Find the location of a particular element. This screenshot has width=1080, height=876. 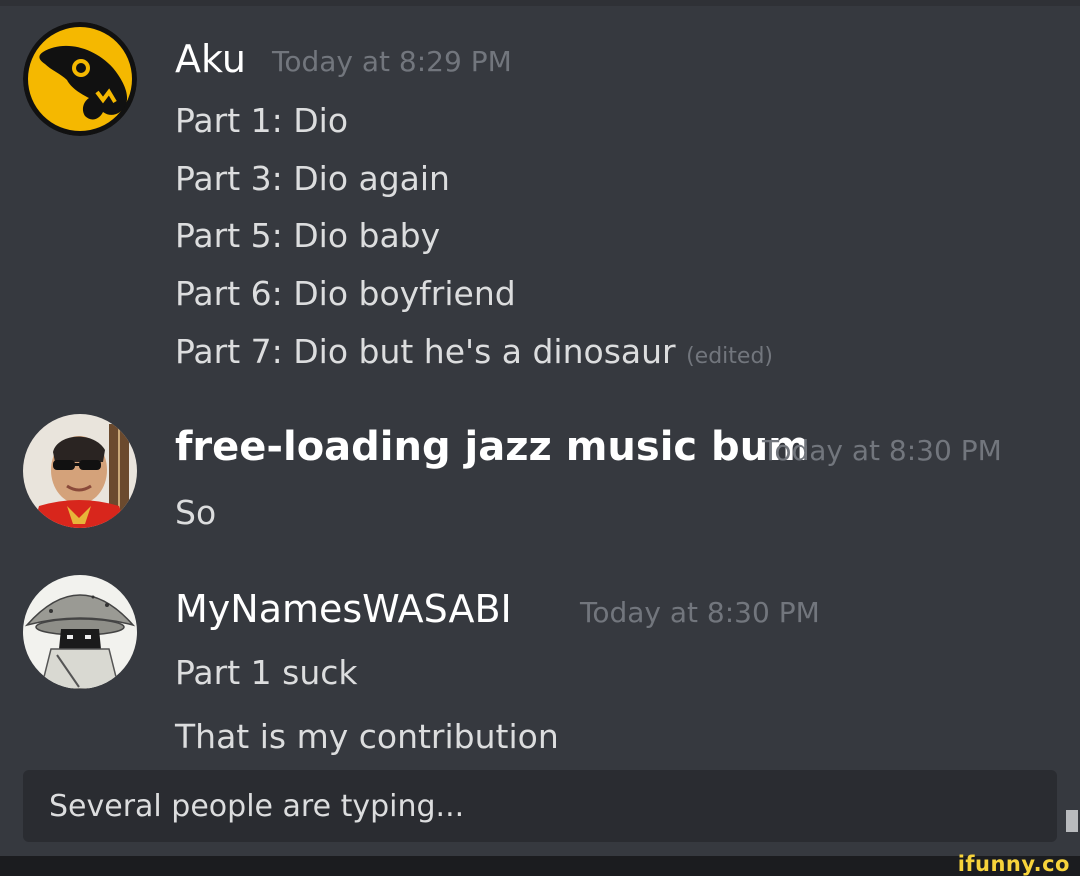

username: free-loading jazz music bum is located at coordinates (492, 447).